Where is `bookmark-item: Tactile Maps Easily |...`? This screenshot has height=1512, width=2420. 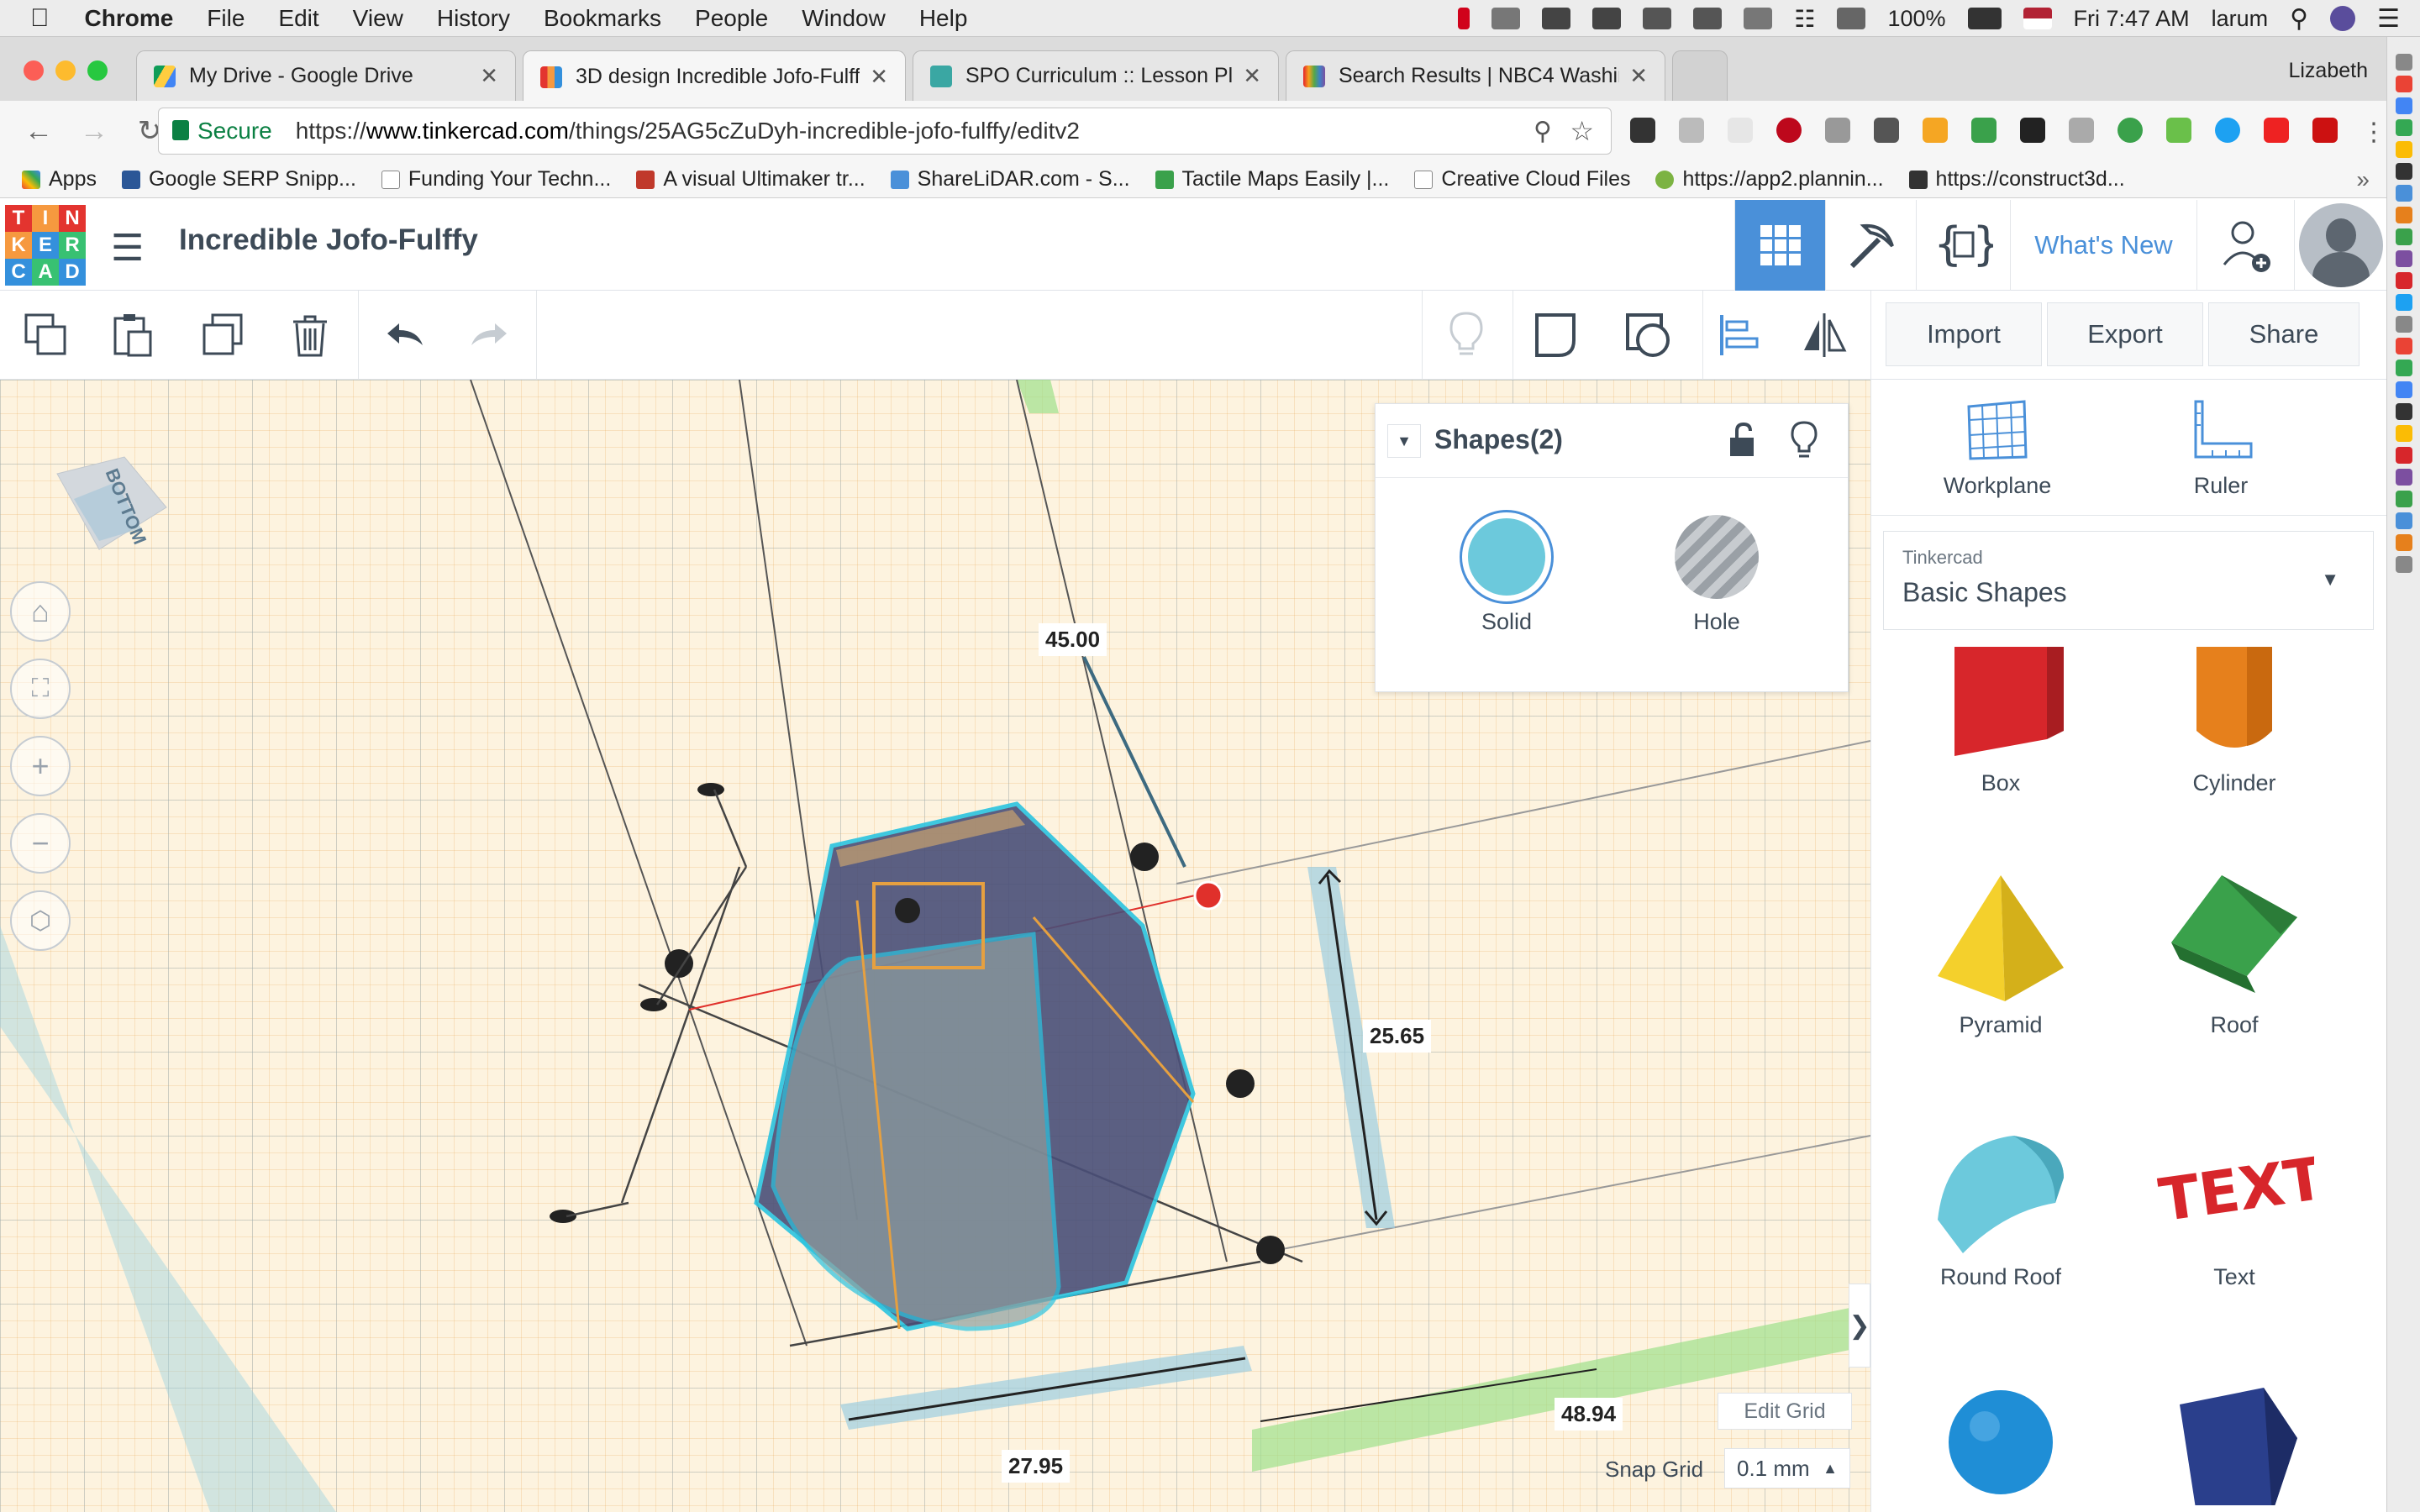 bookmark-item: Tactile Maps Easily |... is located at coordinates (1272, 179).